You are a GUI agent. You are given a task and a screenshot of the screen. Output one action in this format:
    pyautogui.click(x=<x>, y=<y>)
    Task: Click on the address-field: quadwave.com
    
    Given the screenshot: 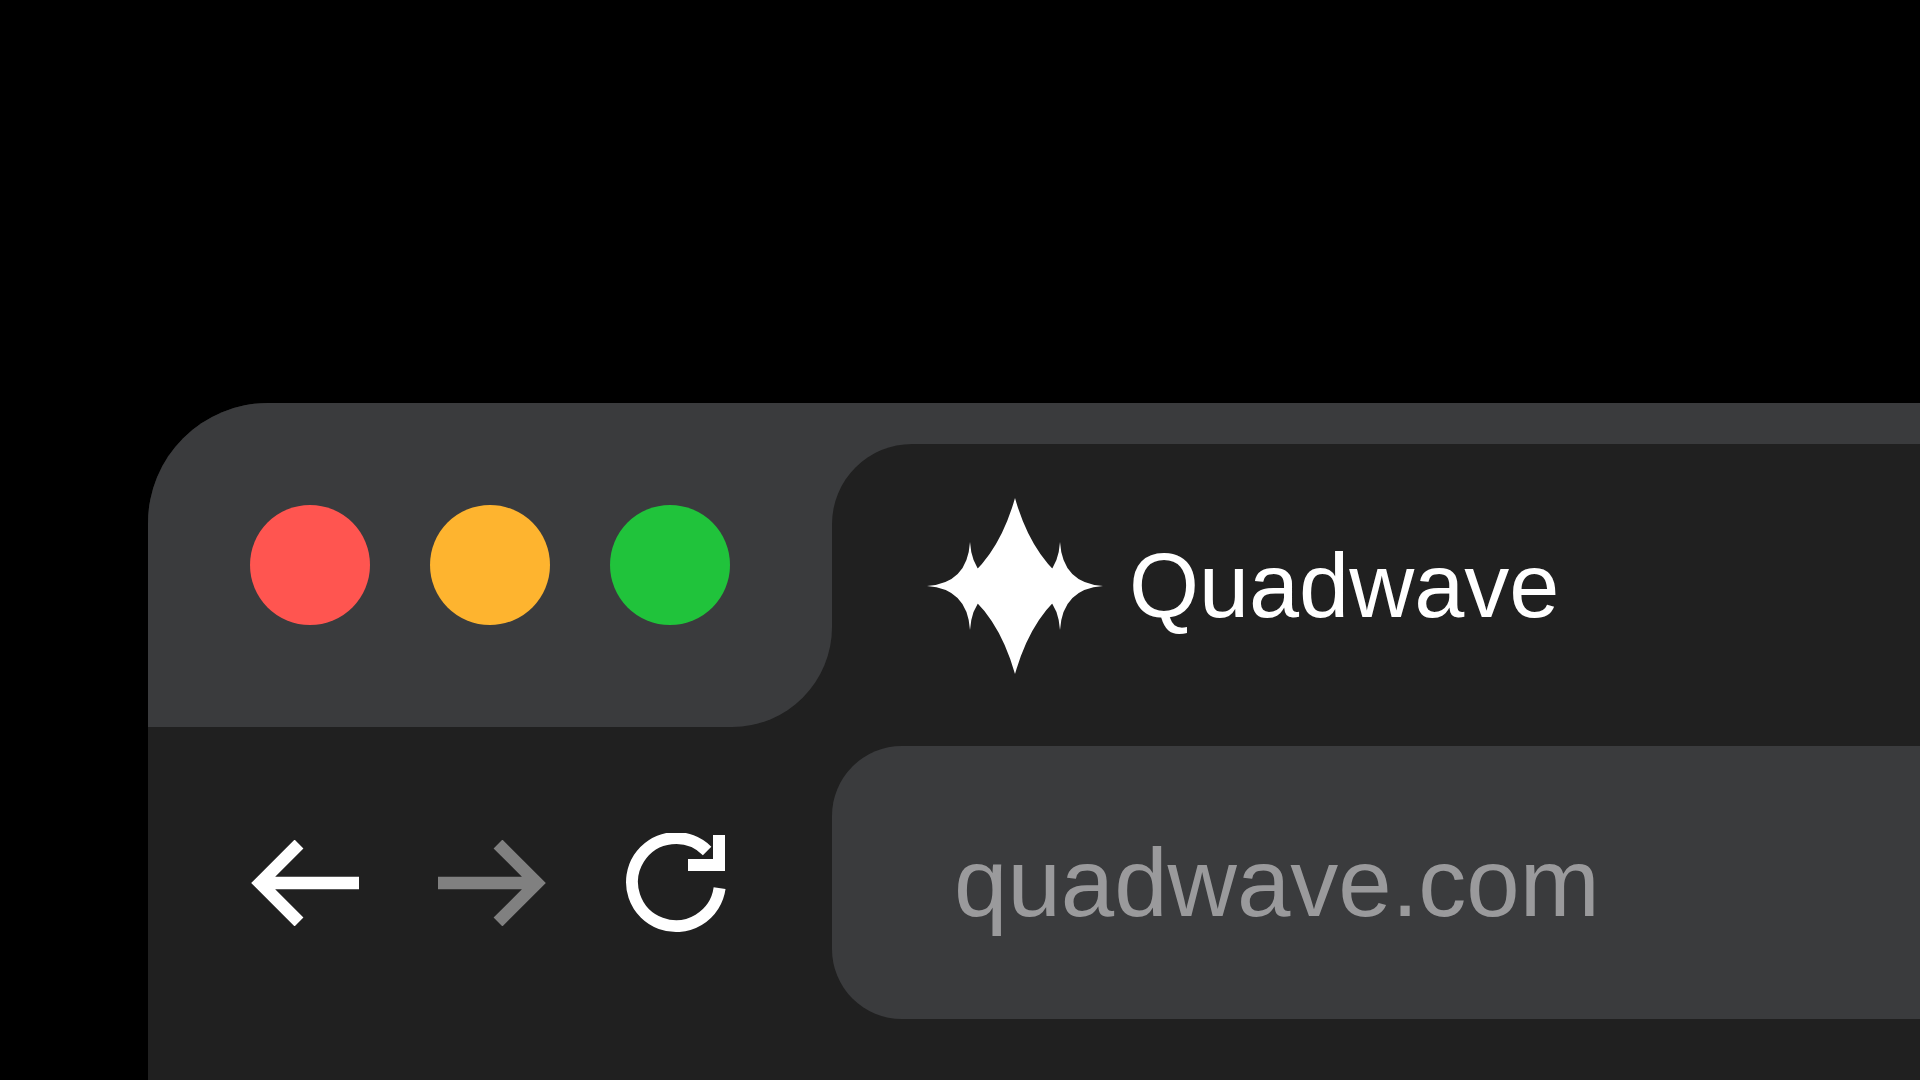 What is the action you would take?
    pyautogui.click(x=1376, y=882)
    